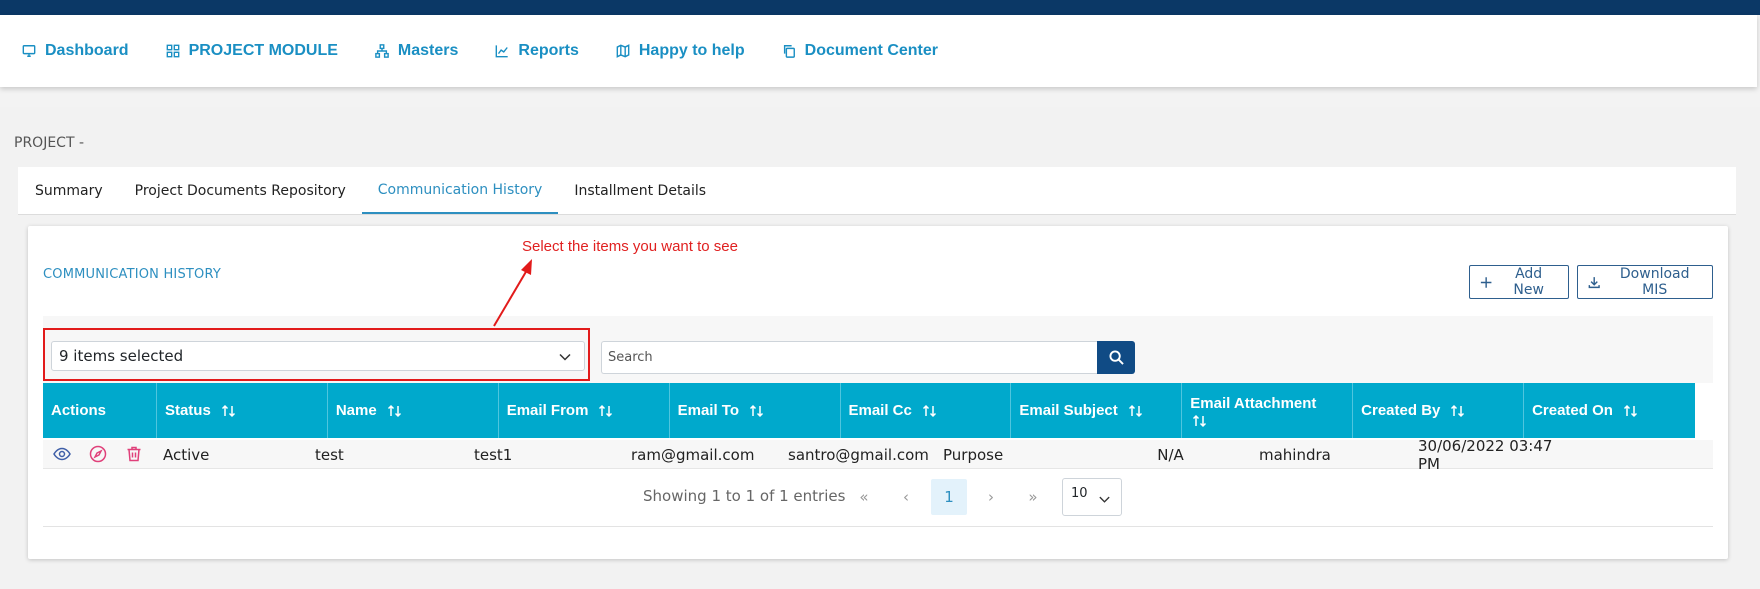 This screenshot has height=589, width=1760. I want to click on cell-status: Active, so click(186, 454).